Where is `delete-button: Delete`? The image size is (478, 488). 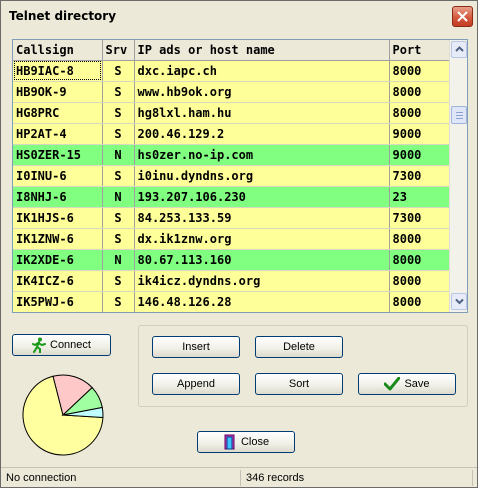 delete-button: Delete is located at coordinates (299, 347).